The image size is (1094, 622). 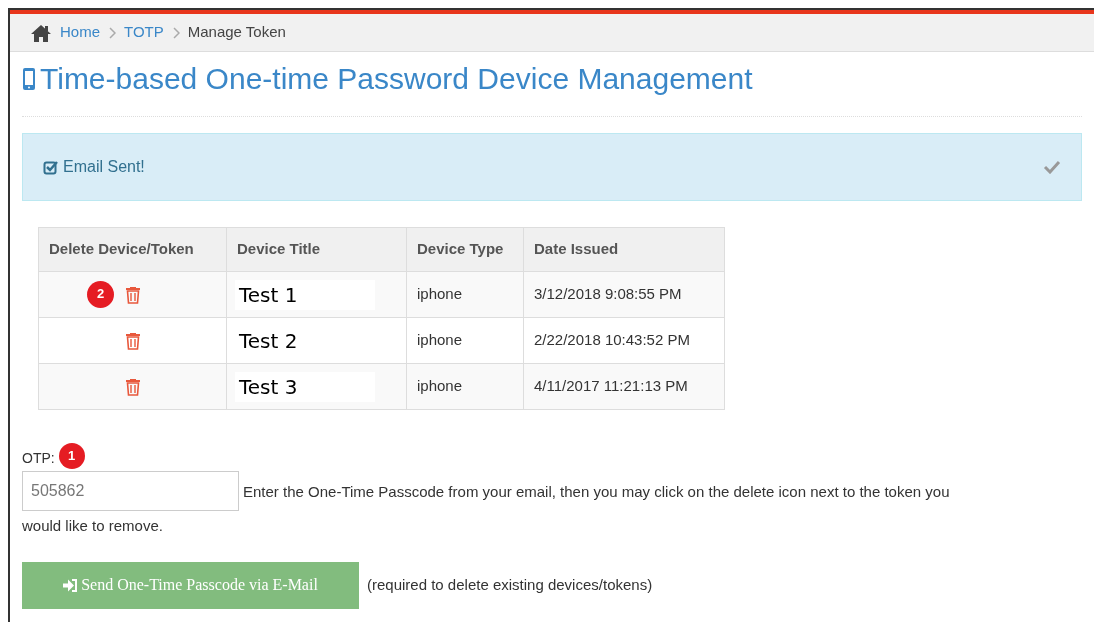 What do you see at coordinates (510, 584) in the screenshot?
I see `requirement-note: (required to delete existing devices/tokens)` at bounding box center [510, 584].